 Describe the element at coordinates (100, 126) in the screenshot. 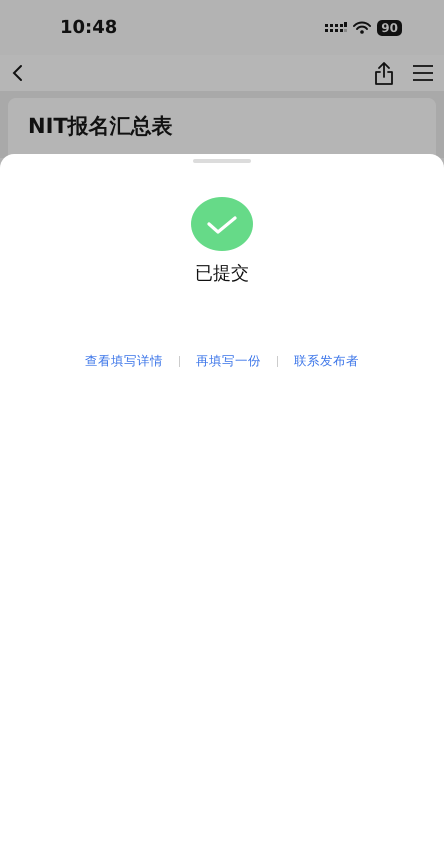

I see `form-title: NIT报名汇总表` at that location.